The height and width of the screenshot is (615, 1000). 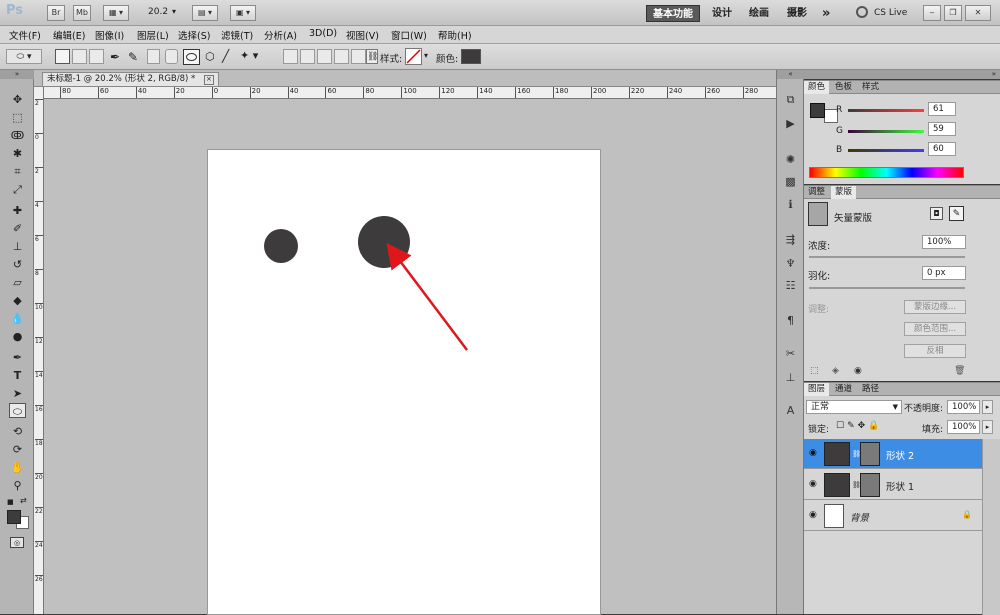 What do you see at coordinates (886, 110) in the screenshot?
I see `r-slider` at bounding box center [886, 110].